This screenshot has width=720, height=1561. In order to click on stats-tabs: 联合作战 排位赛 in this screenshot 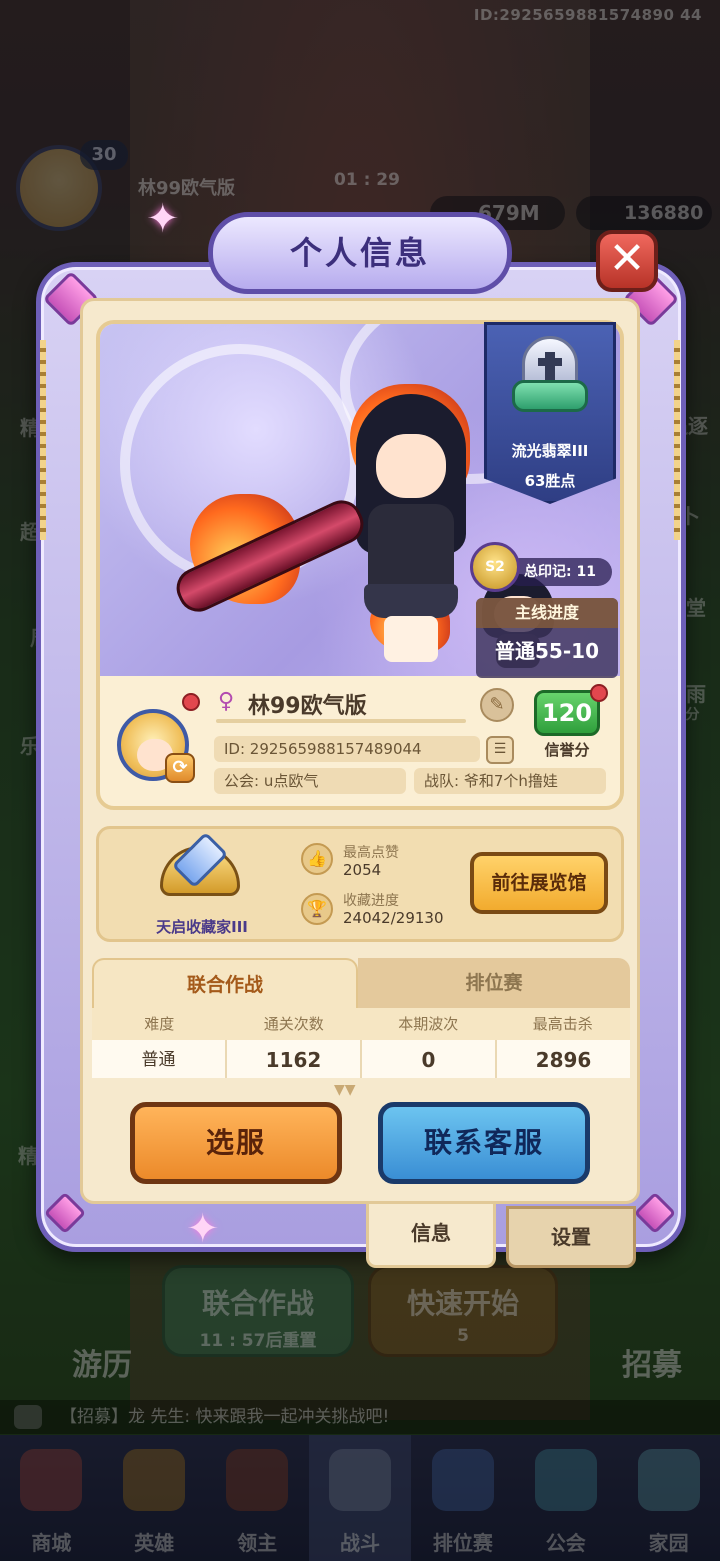, I will do `click(361, 983)`.